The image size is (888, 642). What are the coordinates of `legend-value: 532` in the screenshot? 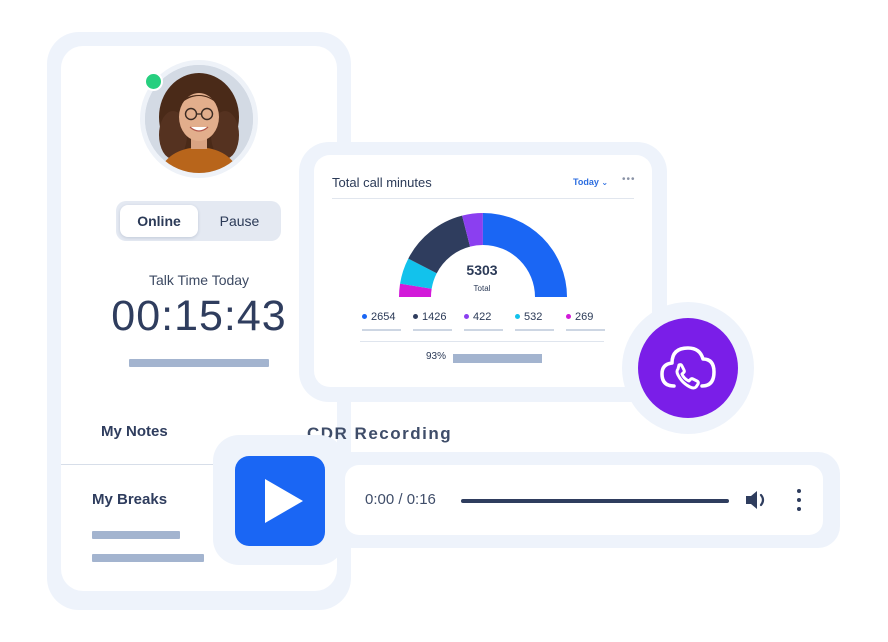 It's located at (533, 317).